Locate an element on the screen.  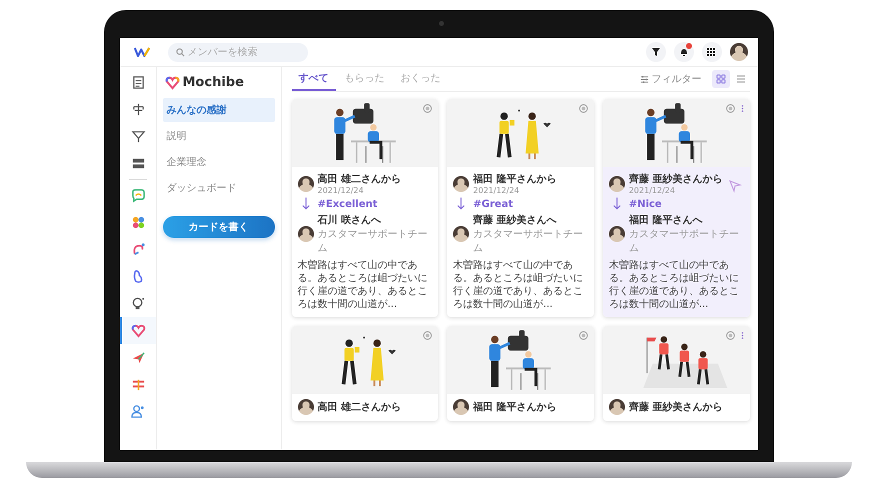
tab: おくった is located at coordinates (421, 79).